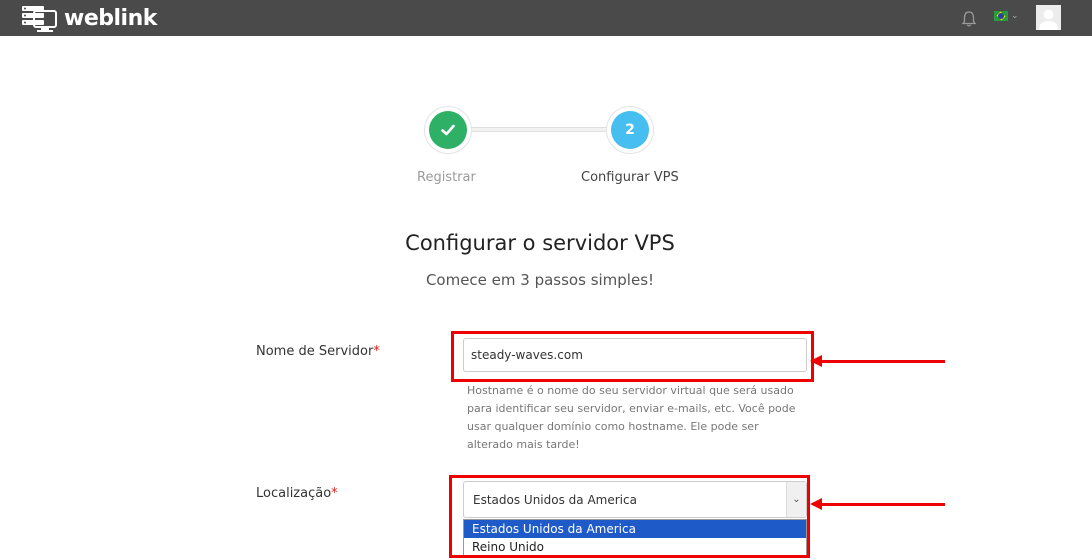 The height and width of the screenshot is (560, 1092). Describe the element at coordinates (297, 493) in the screenshot. I see `location-label: Localização*` at that location.